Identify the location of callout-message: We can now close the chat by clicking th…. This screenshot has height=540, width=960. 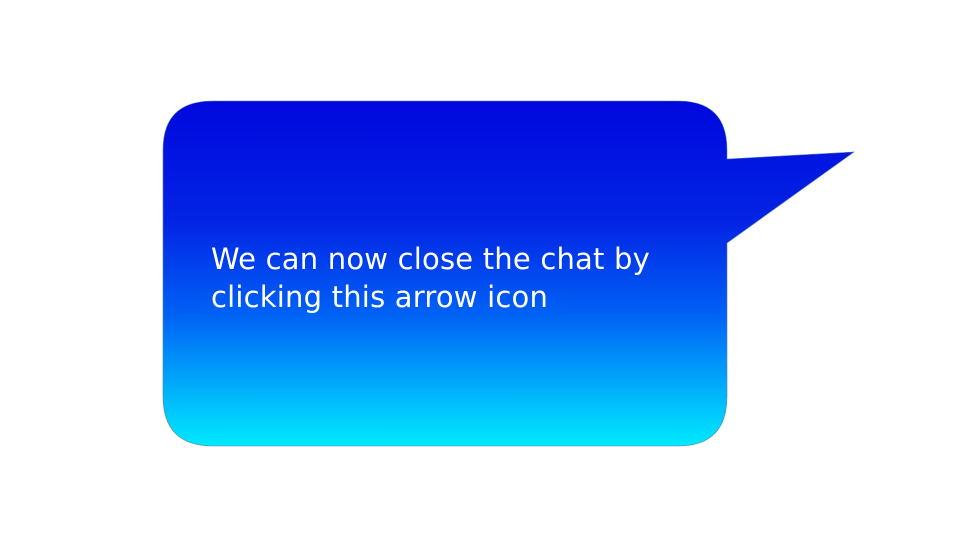
(461, 278).